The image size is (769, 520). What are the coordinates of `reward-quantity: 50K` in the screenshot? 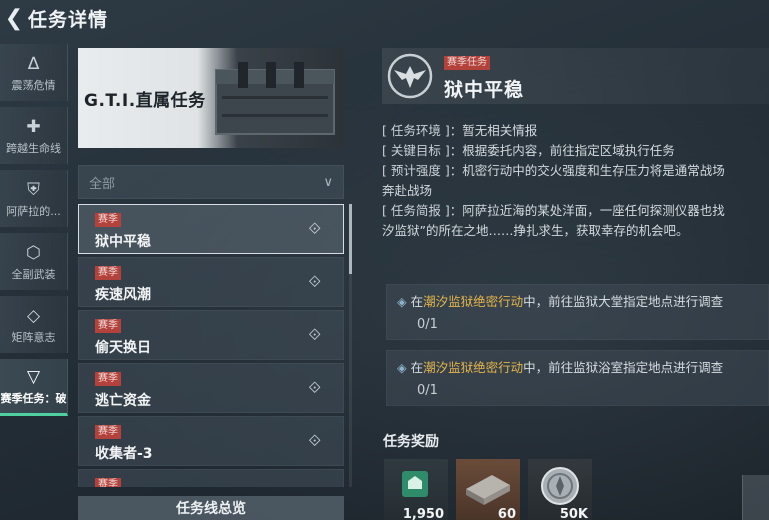 It's located at (573, 513).